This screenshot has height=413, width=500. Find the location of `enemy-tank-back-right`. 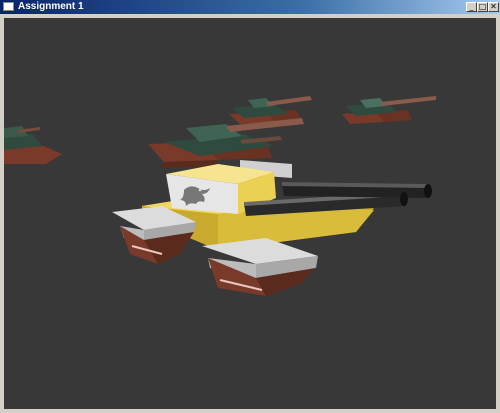

enemy-tank-back-right is located at coordinates (389, 110).